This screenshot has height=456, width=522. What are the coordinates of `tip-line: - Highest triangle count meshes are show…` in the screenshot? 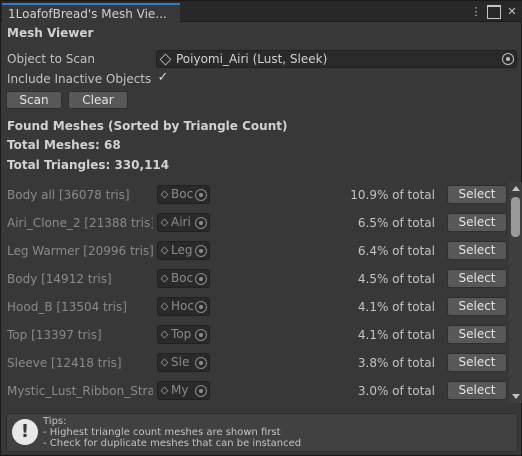 It's located at (162, 432).